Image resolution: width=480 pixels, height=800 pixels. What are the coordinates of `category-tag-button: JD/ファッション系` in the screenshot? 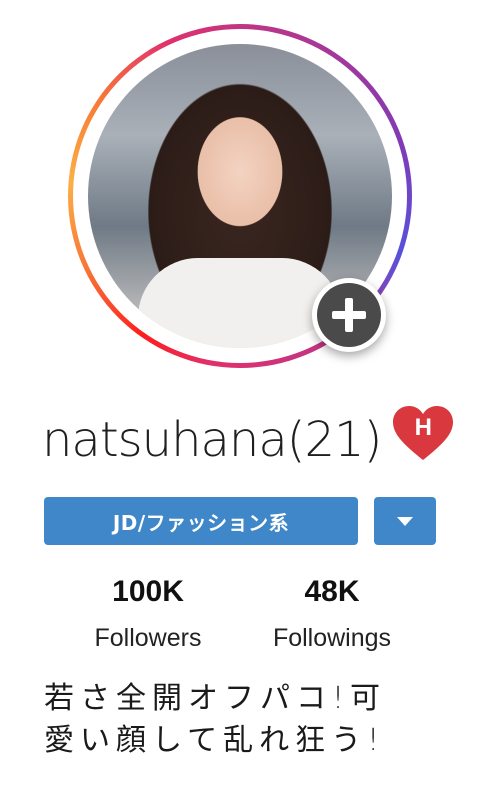 It's located at (201, 521).